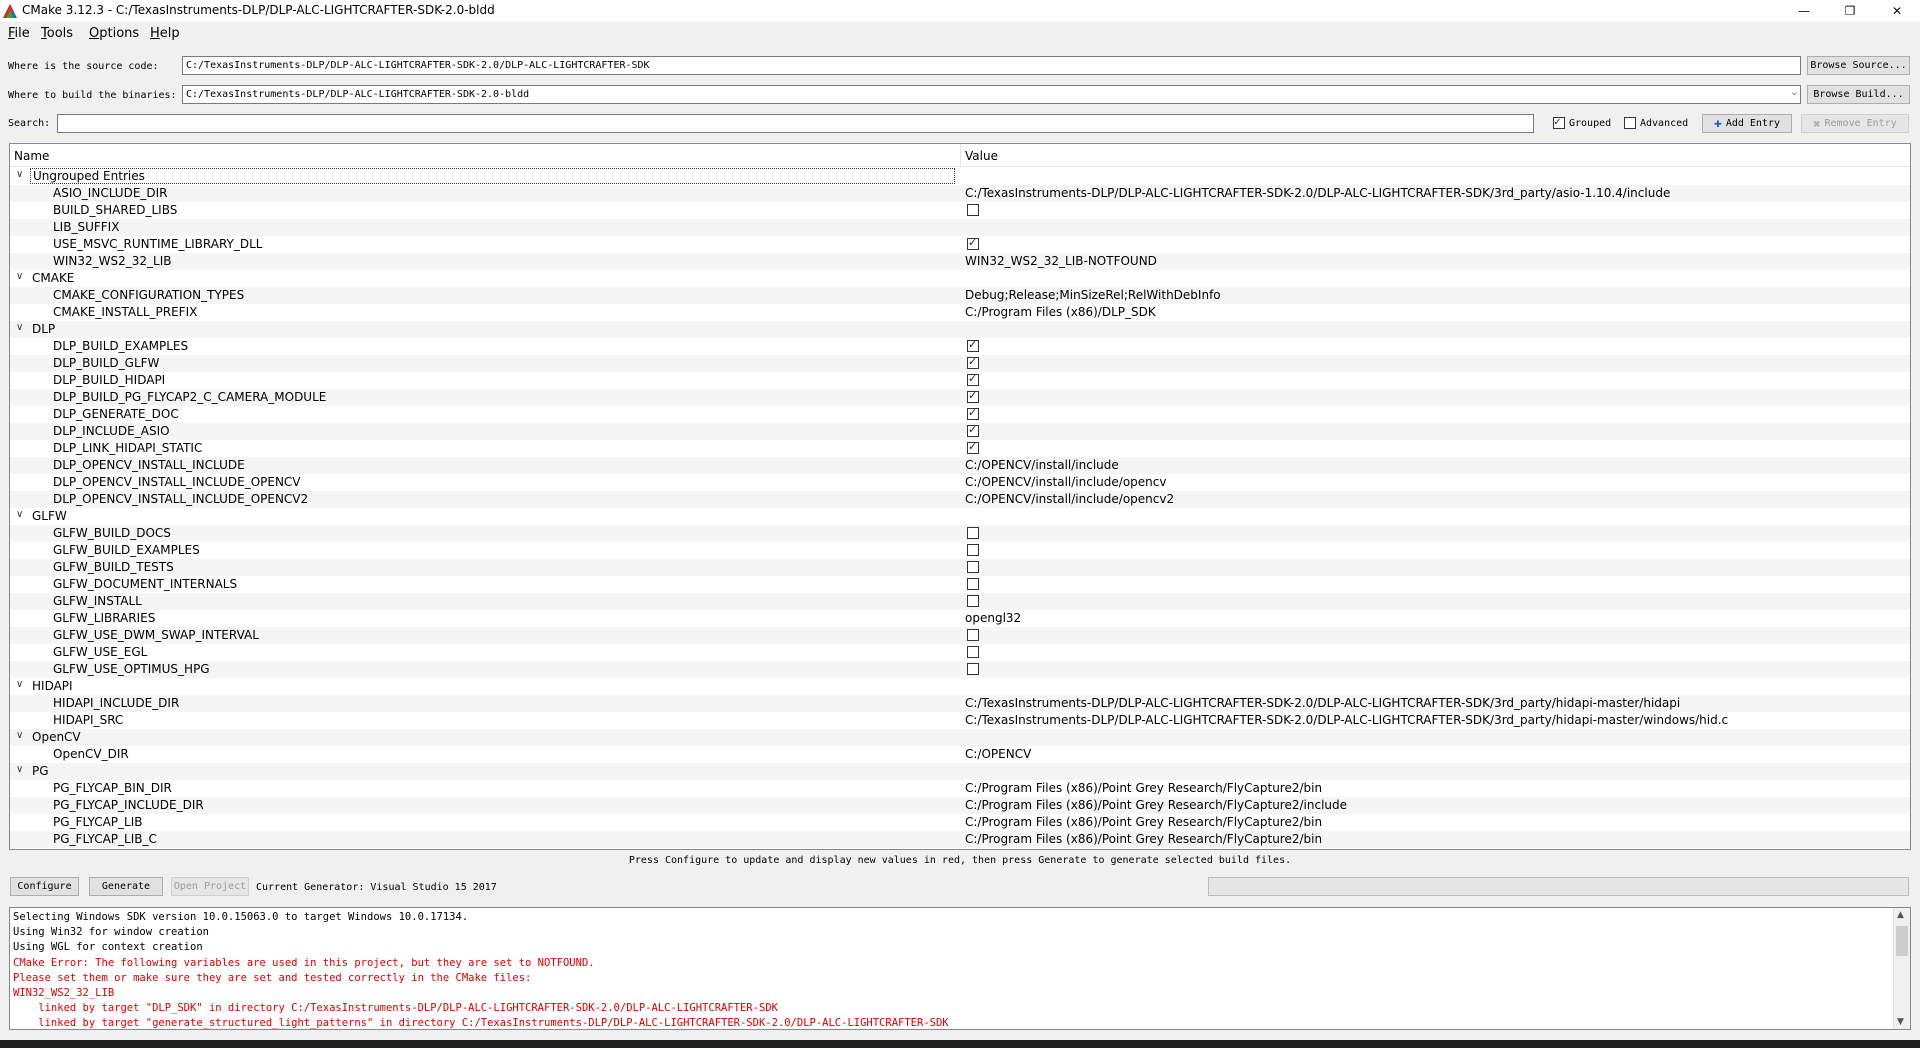  What do you see at coordinates (960, 414) in the screenshot?
I see `tree-entry-row: DLP_GENERATE_DOC` at bounding box center [960, 414].